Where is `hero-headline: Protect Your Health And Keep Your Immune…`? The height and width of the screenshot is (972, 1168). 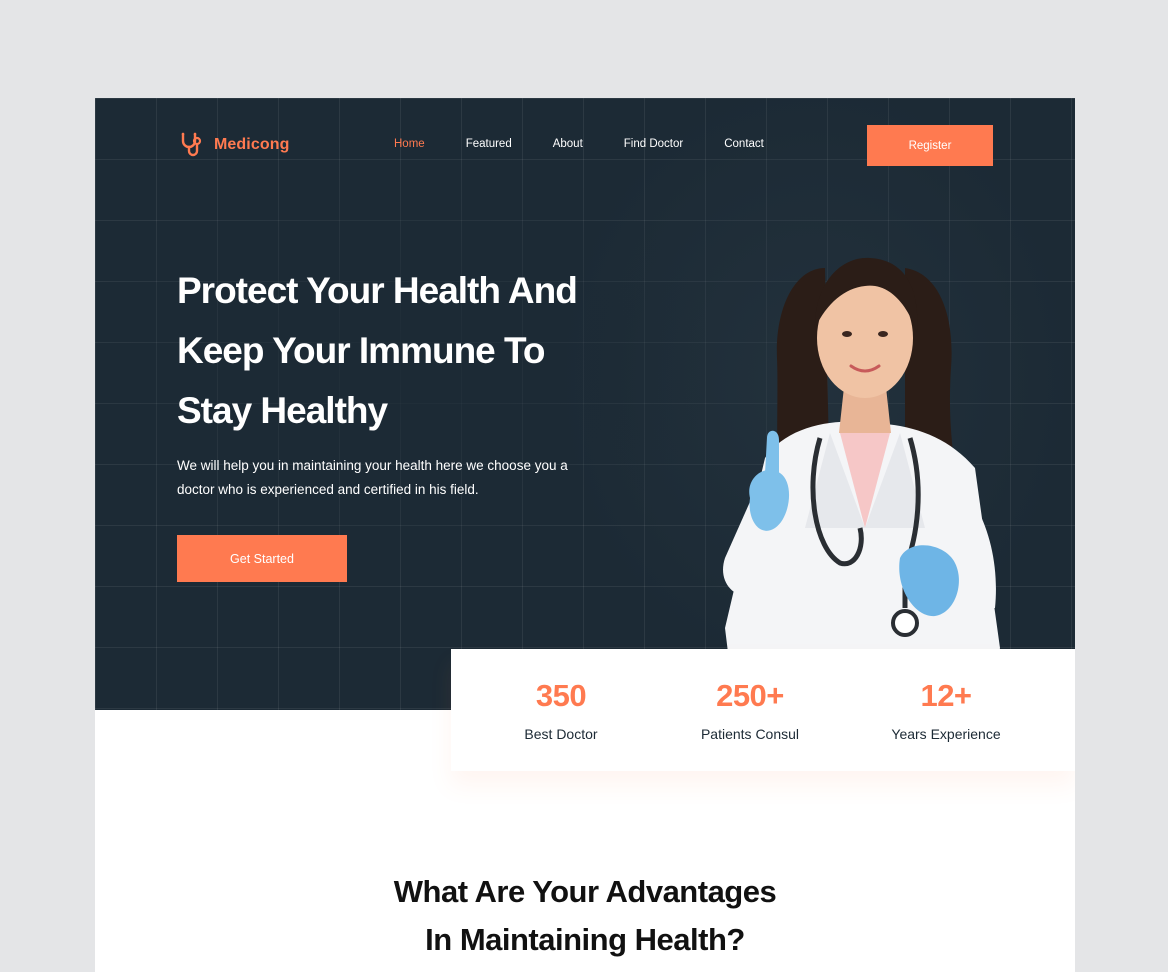 hero-headline: Protect Your Health And Keep Your Immune… is located at coordinates (412, 351).